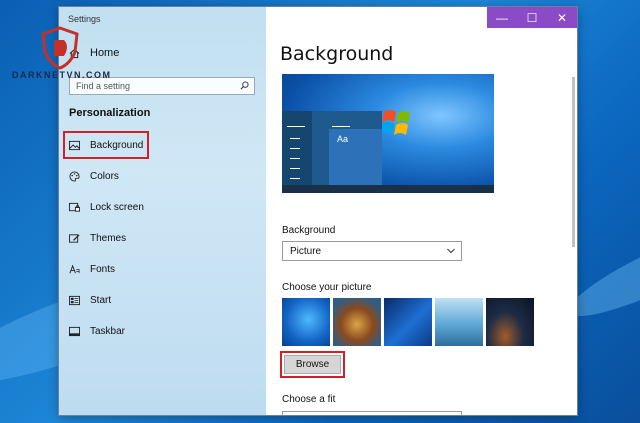 This screenshot has width=640, height=423. I want to click on sidebar-item-label: Colors, so click(104, 176).